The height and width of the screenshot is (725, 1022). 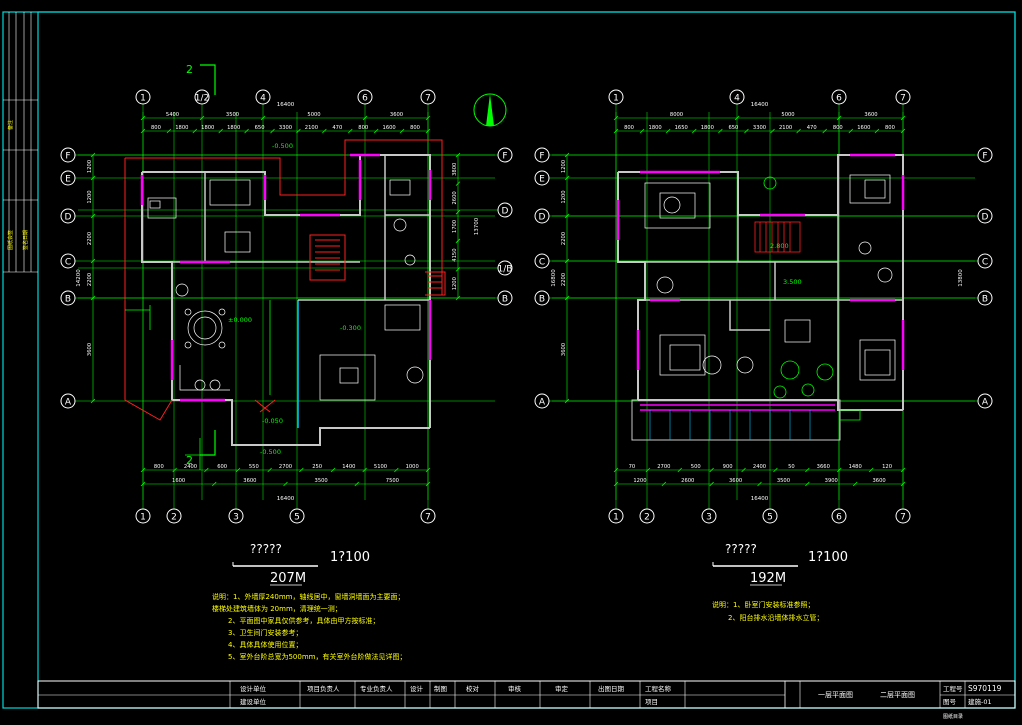 What do you see at coordinates (159, 467) in the screenshot?
I see `lp-dim-bot-1-text: 800` at bounding box center [159, 467].